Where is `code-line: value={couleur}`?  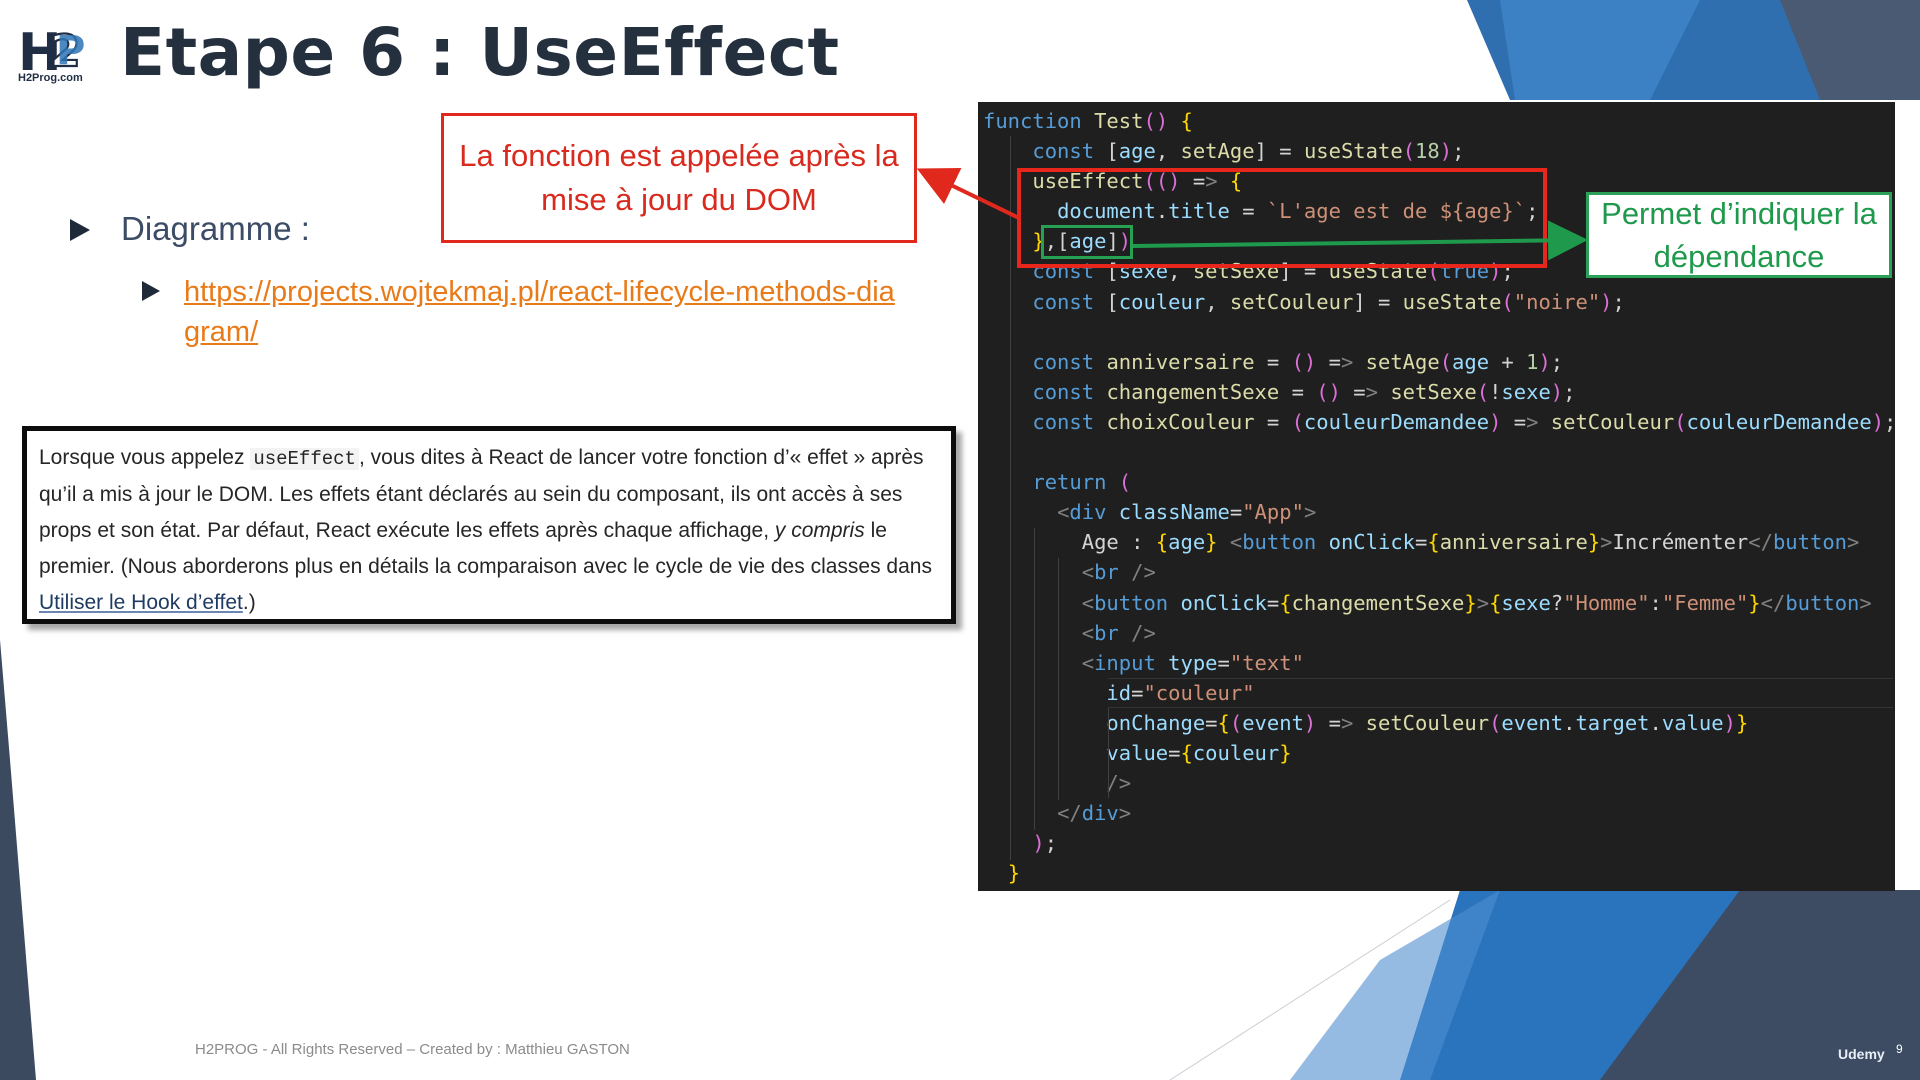 code-line: value={couleur} is located at coordinates (1199, 752).